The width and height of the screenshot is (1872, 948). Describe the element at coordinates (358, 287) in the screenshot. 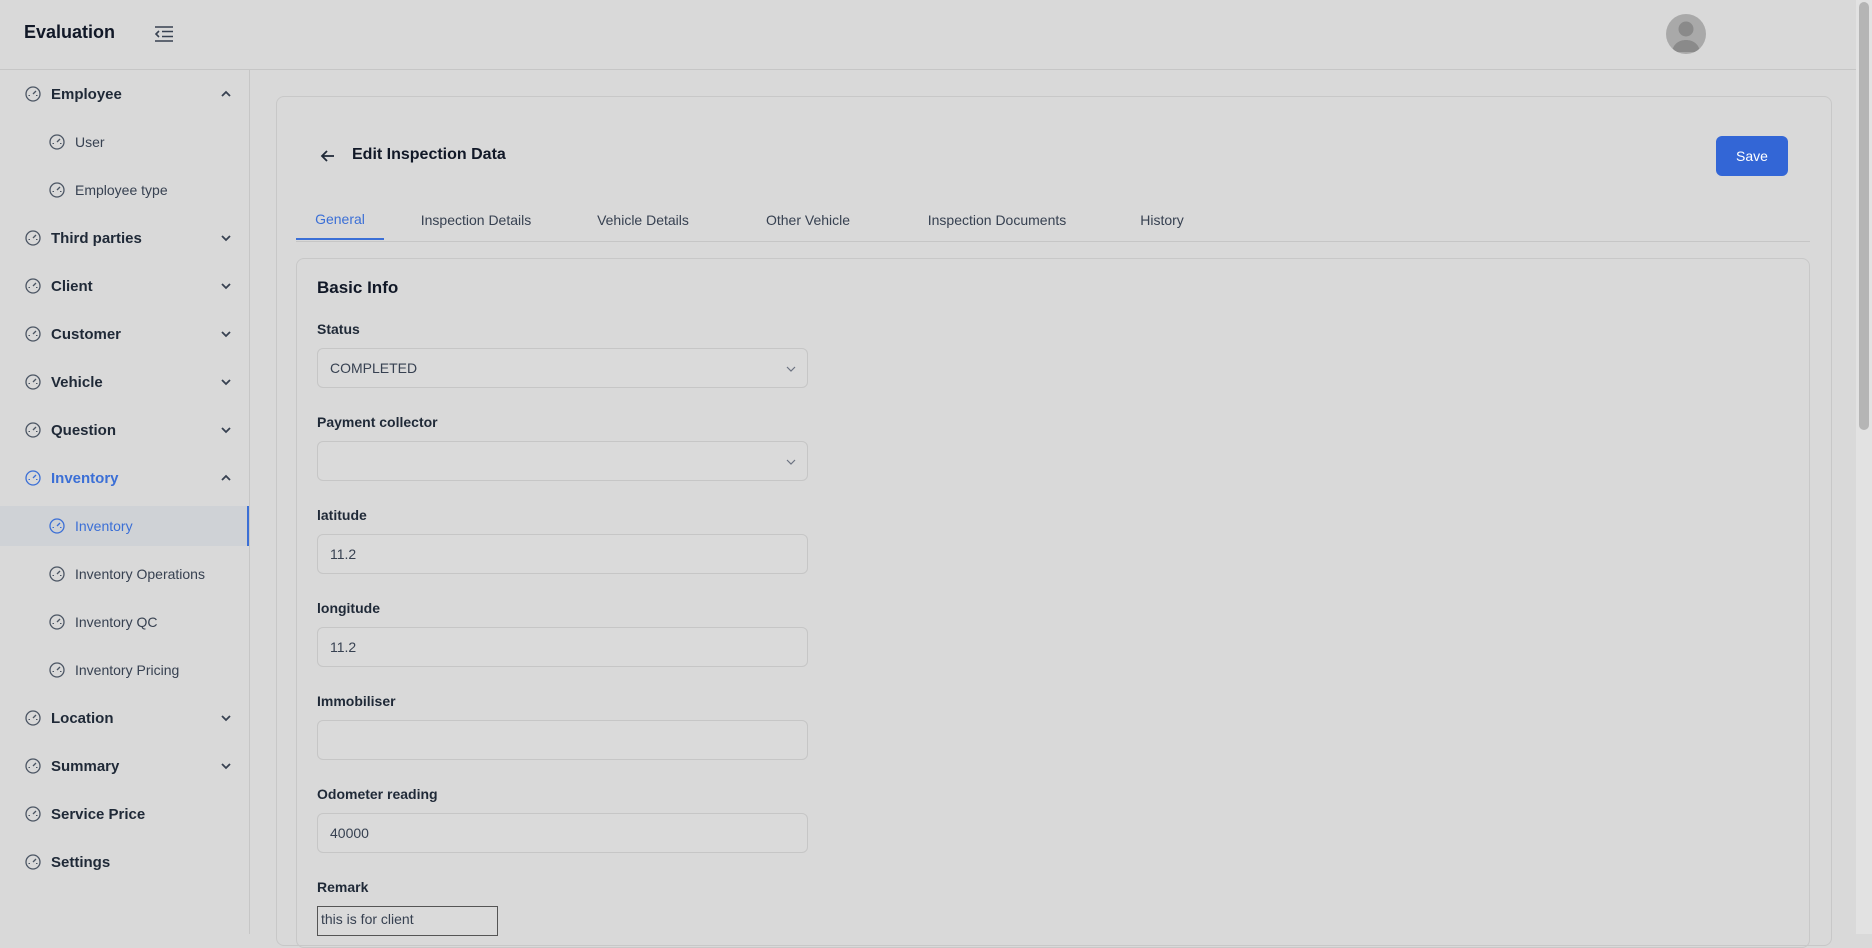

I see `section-title: Basic Info` at that location.